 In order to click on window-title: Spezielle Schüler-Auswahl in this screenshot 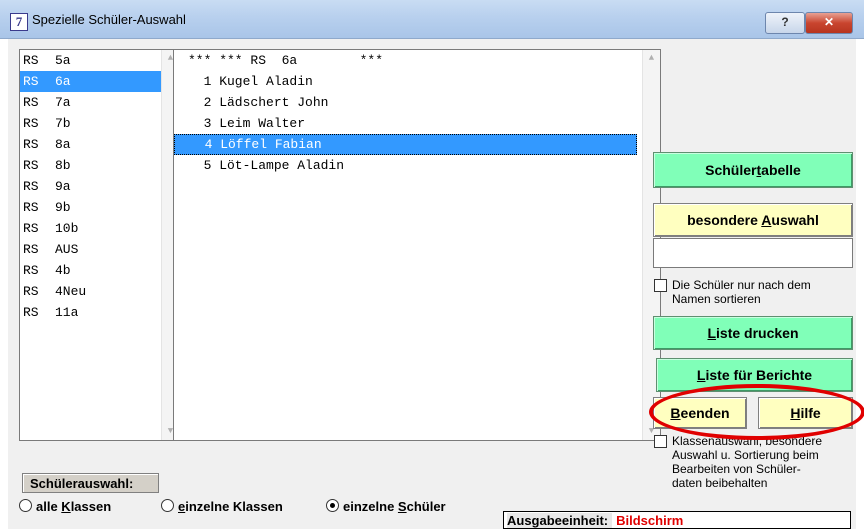, I will do `click(109, 19)`.